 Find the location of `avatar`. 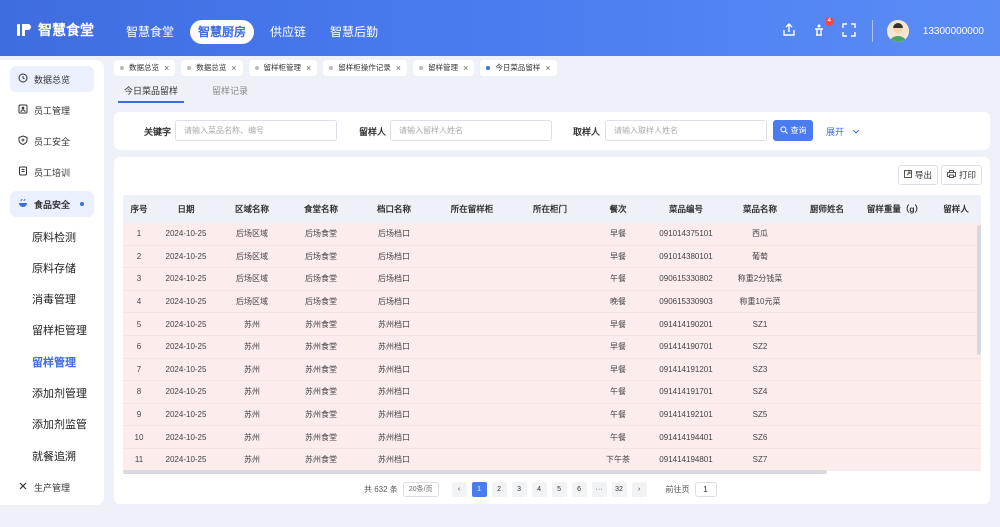

avatar is located at coordinates (897, 31).